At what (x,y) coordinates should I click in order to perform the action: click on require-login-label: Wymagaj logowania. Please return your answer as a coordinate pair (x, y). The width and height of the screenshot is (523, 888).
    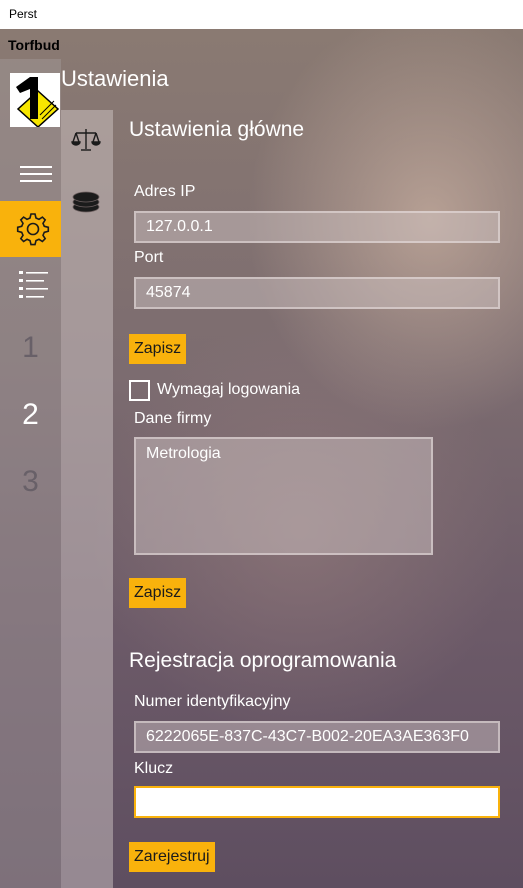
    Looking at the image, I should click on (229, 389).